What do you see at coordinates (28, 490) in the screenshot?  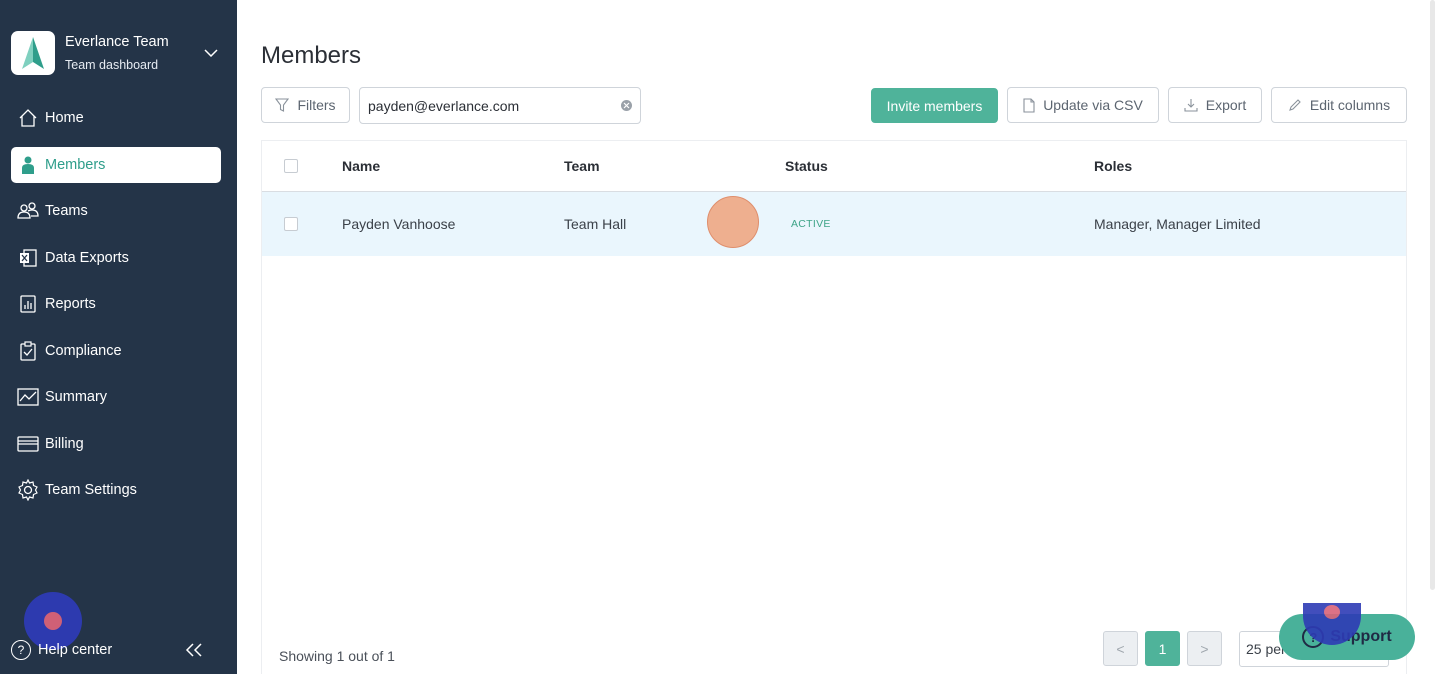 I see `gear-icon` at bounding box center [28, 490].